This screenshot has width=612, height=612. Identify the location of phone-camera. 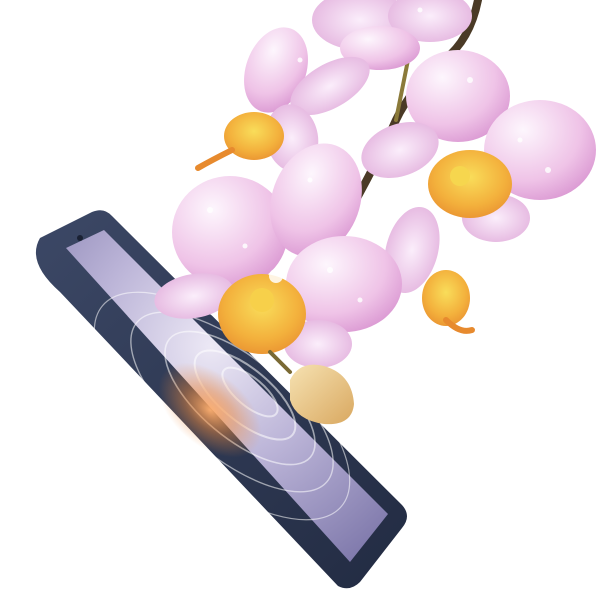
(80, 238).